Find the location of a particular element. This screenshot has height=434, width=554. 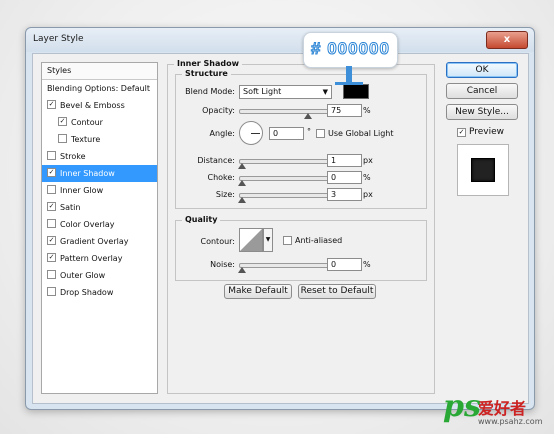

distance-label: Distance: is located at coordinates (216, 160).